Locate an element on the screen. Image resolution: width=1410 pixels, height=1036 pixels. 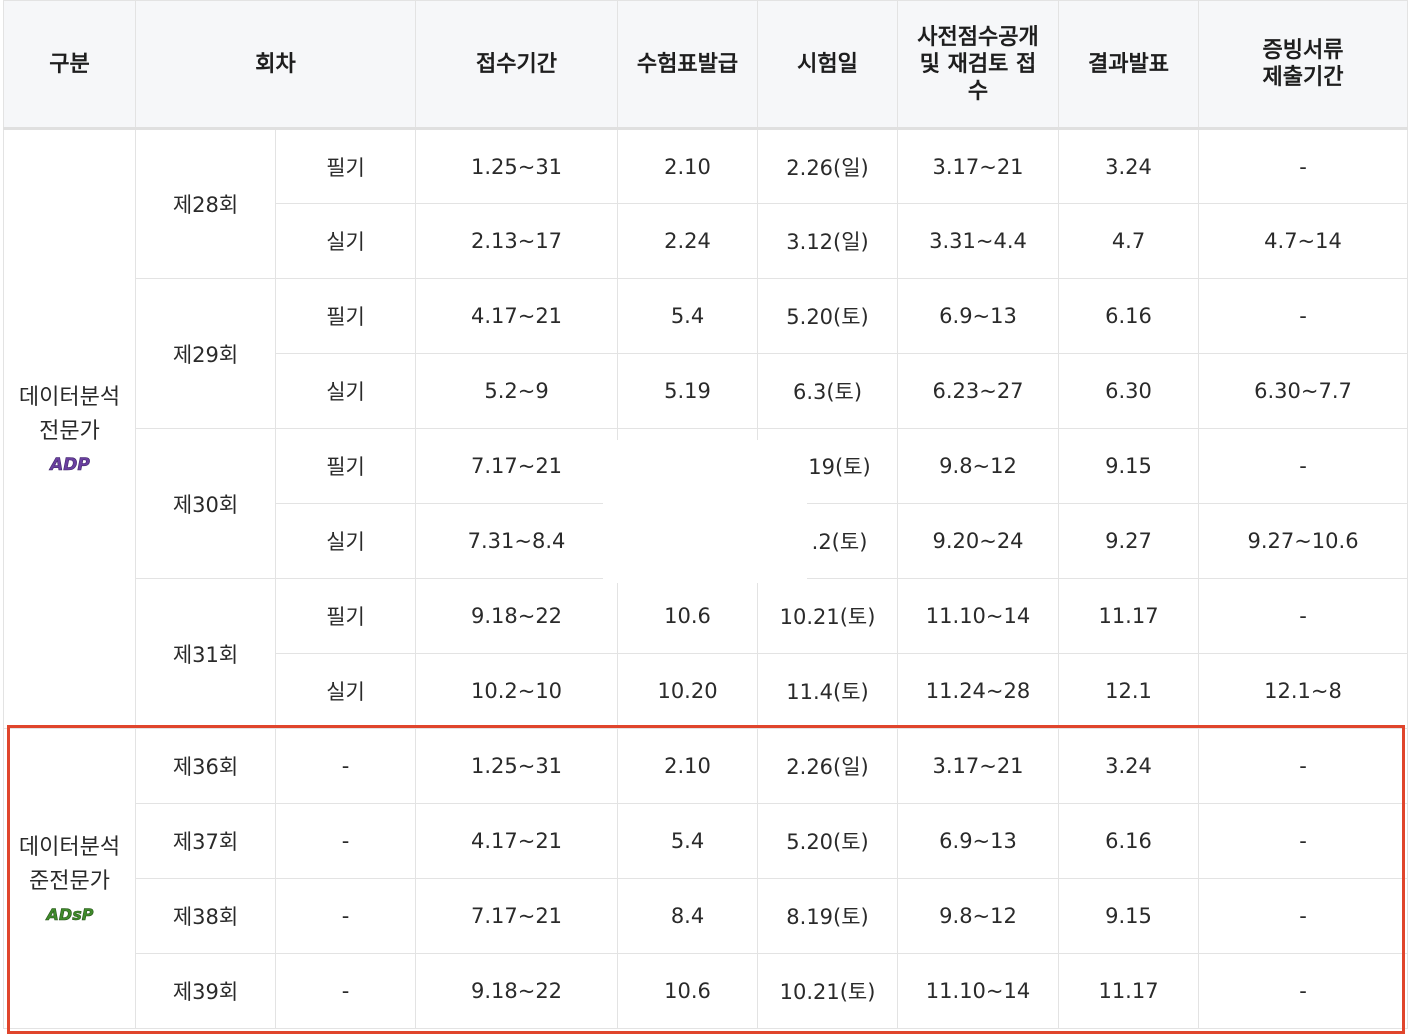
preliminary-cell: 9.20~24 is located at coordinates (978, 541).